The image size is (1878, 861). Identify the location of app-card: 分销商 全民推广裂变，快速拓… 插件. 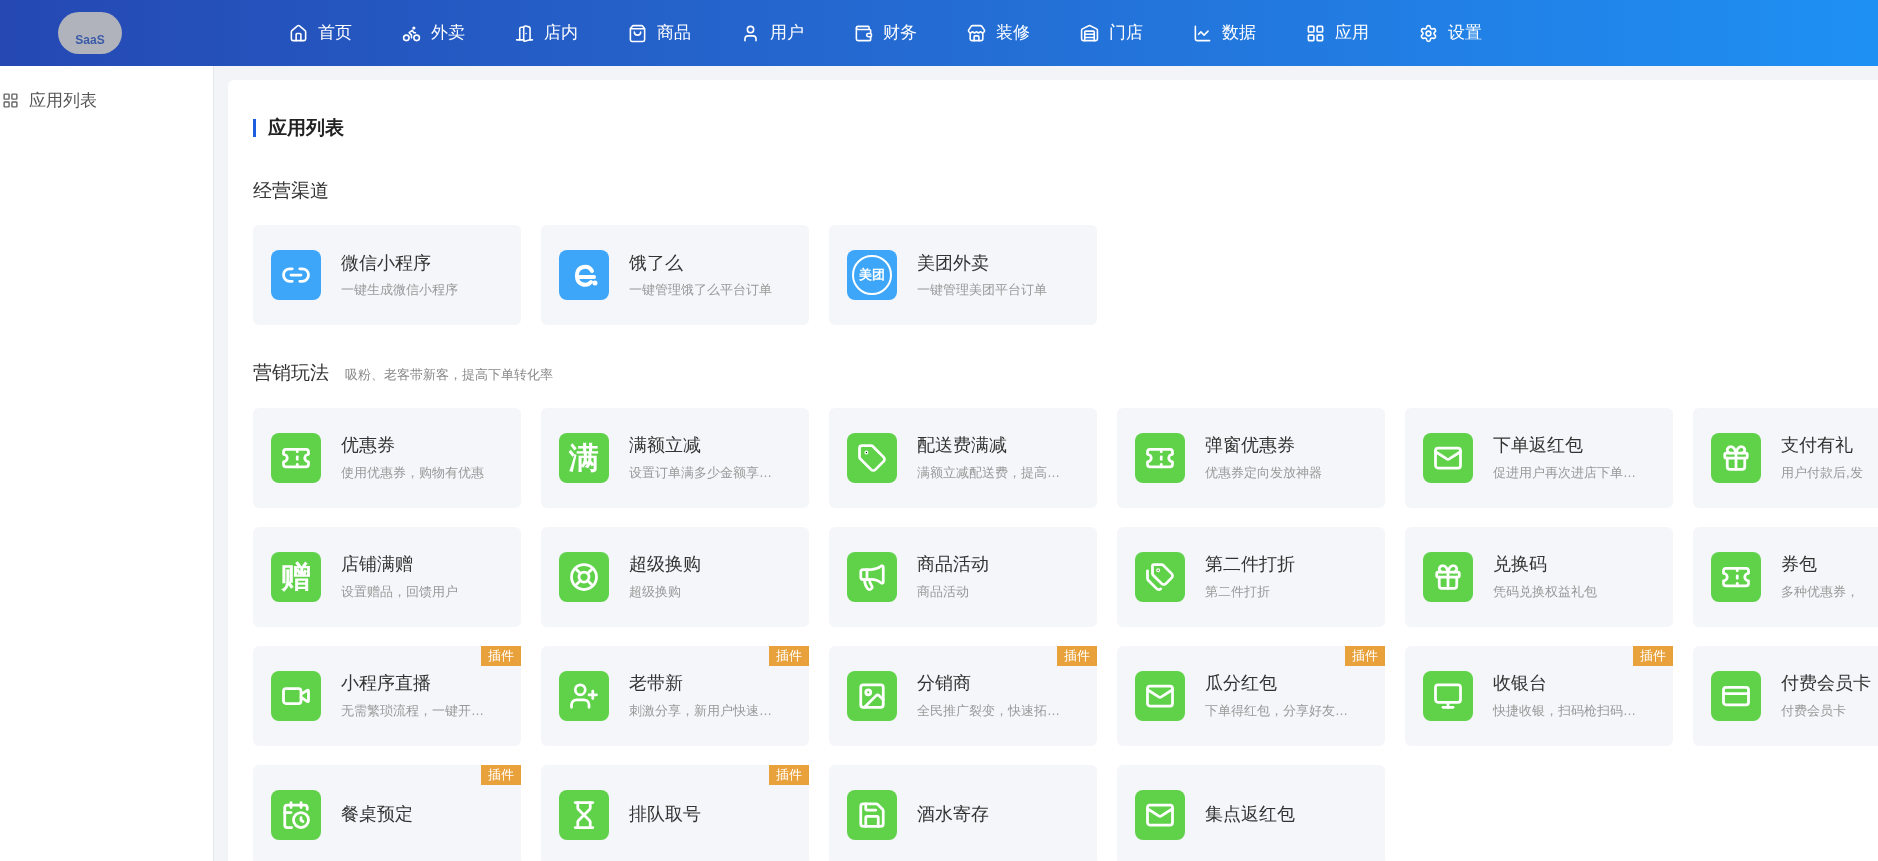
(963, 695).